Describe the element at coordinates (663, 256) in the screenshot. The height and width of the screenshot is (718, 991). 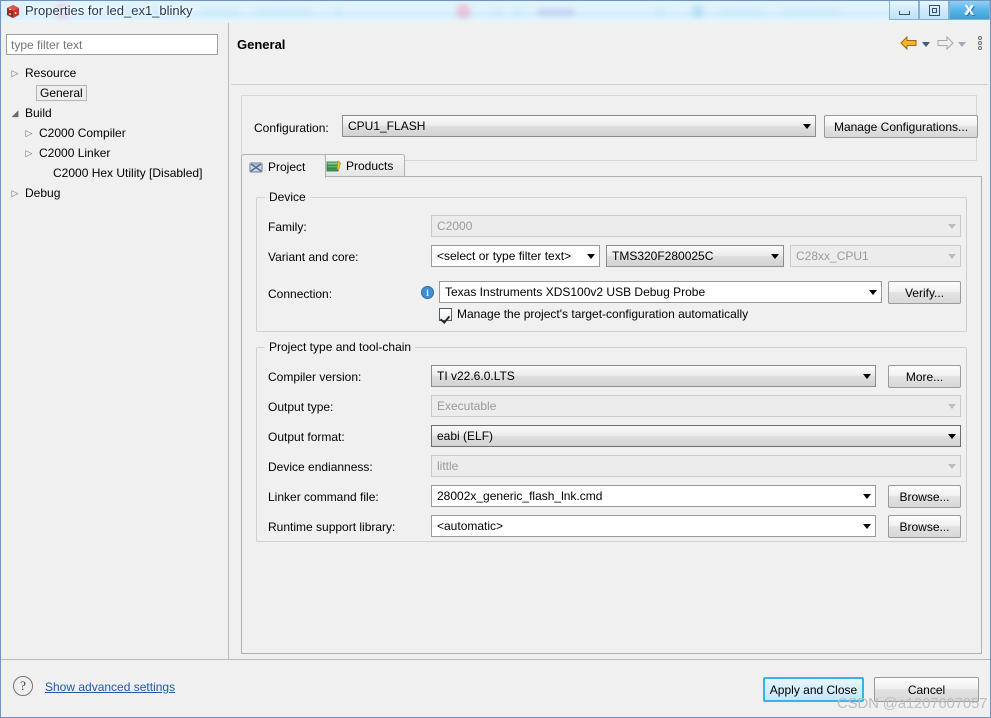
I see `variant-value: TMS320F280025C` at that location.